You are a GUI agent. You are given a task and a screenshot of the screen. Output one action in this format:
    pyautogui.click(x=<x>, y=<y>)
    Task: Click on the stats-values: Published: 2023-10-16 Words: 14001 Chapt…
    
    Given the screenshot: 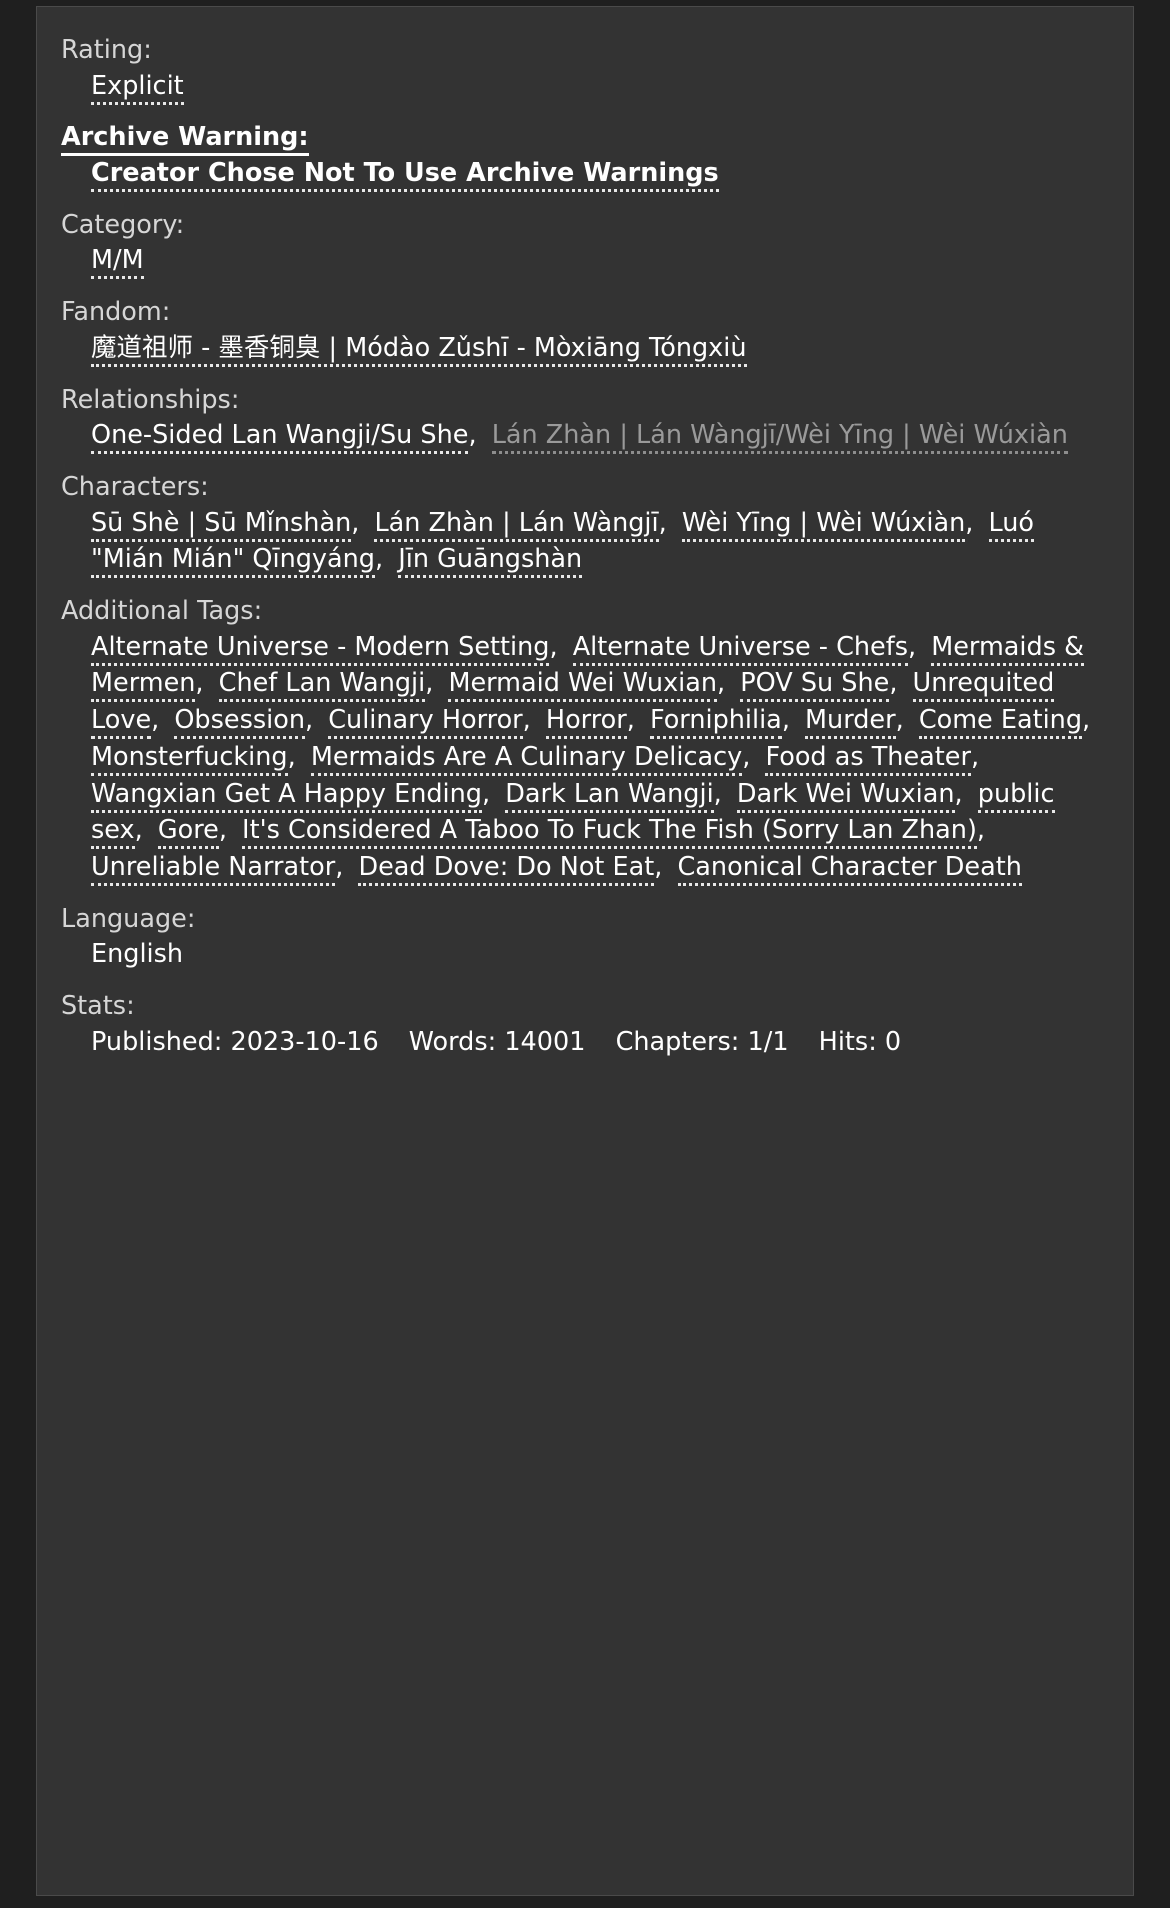 What is the action you would take?
    pyautogui.click(x=585, y=1042)
    